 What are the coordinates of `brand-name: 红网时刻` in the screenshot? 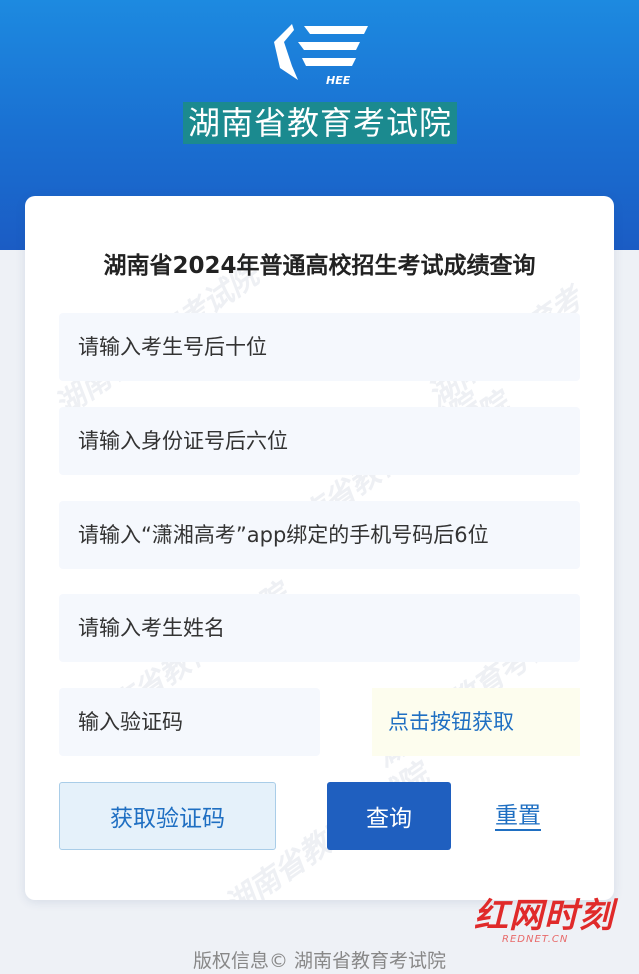 It's located at (544, 916).